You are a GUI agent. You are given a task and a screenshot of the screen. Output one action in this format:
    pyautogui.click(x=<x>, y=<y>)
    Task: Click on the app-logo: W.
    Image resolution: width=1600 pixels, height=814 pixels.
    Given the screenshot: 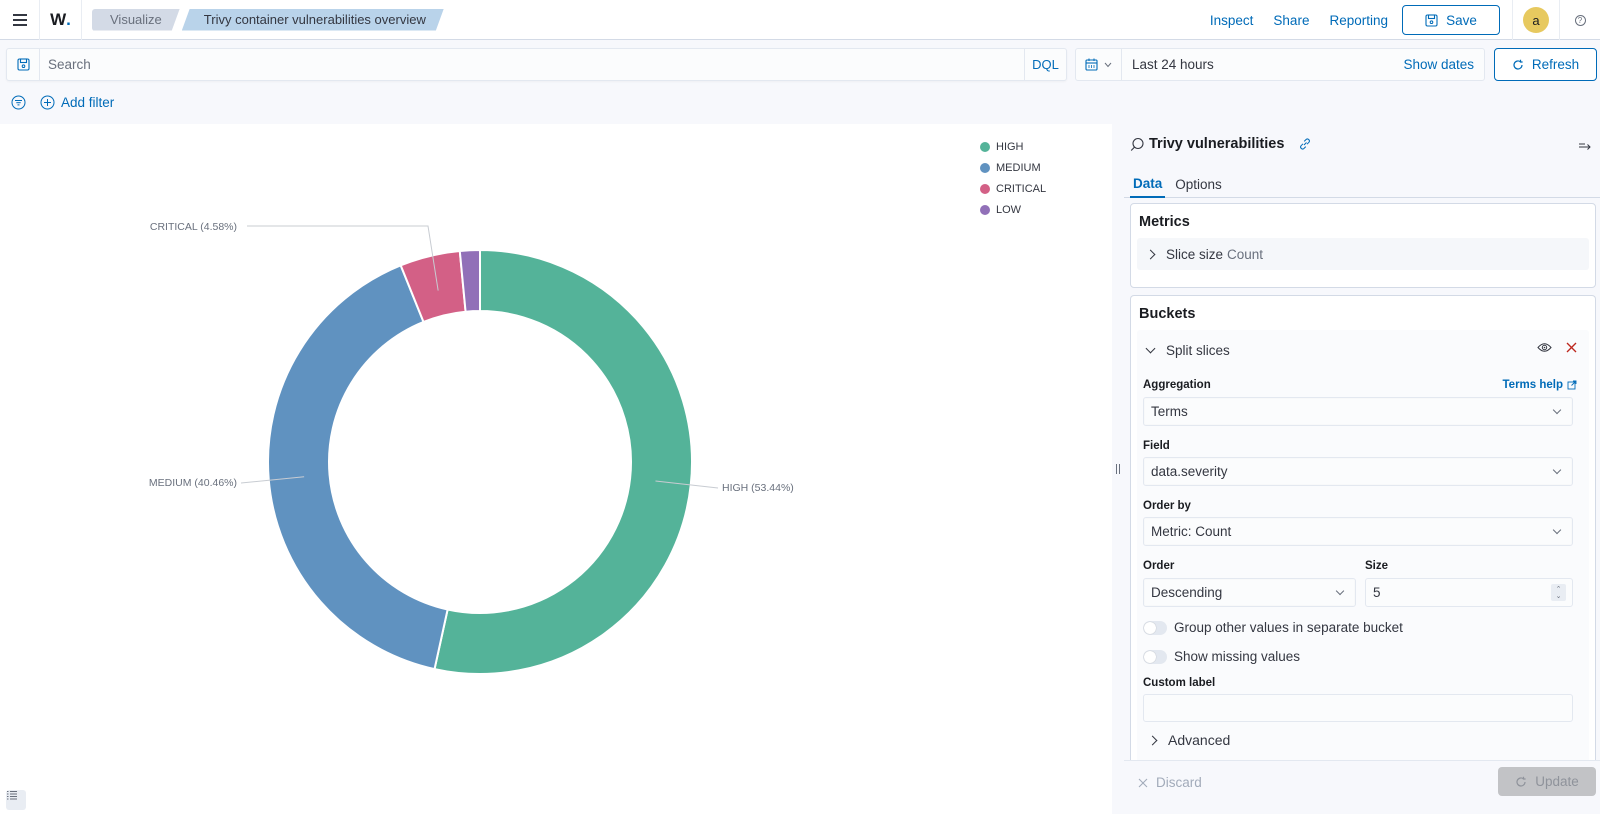 What is the action you would take?
    pyautogui.click(x=61, y=20)
    